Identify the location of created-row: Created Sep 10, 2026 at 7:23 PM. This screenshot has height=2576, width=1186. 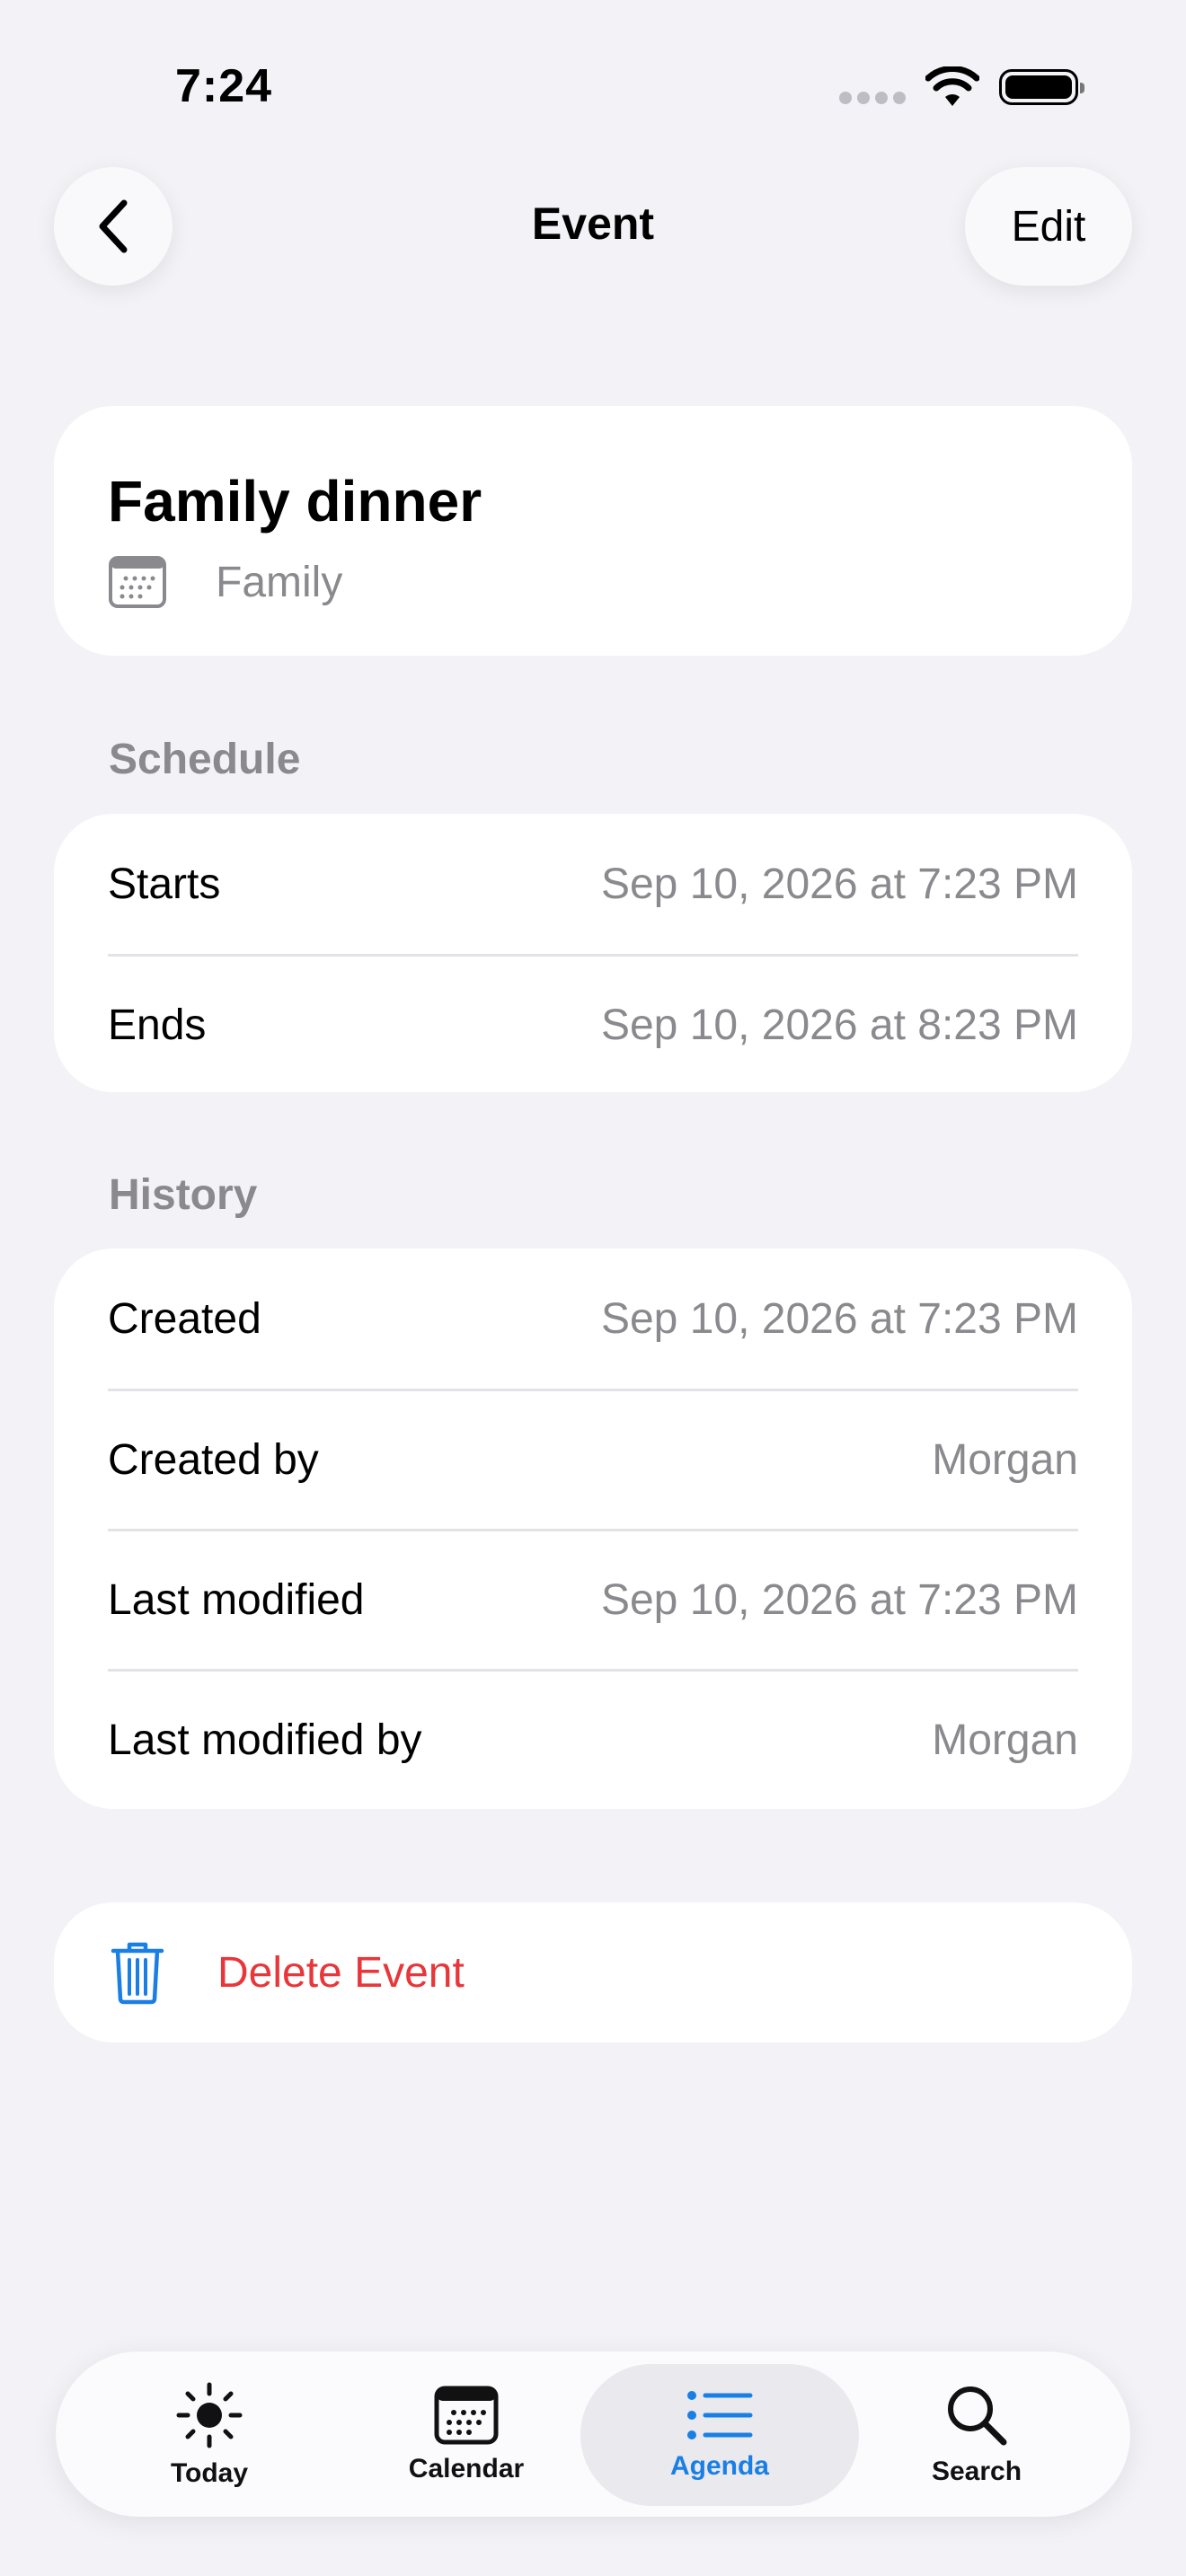
(593, 1318).